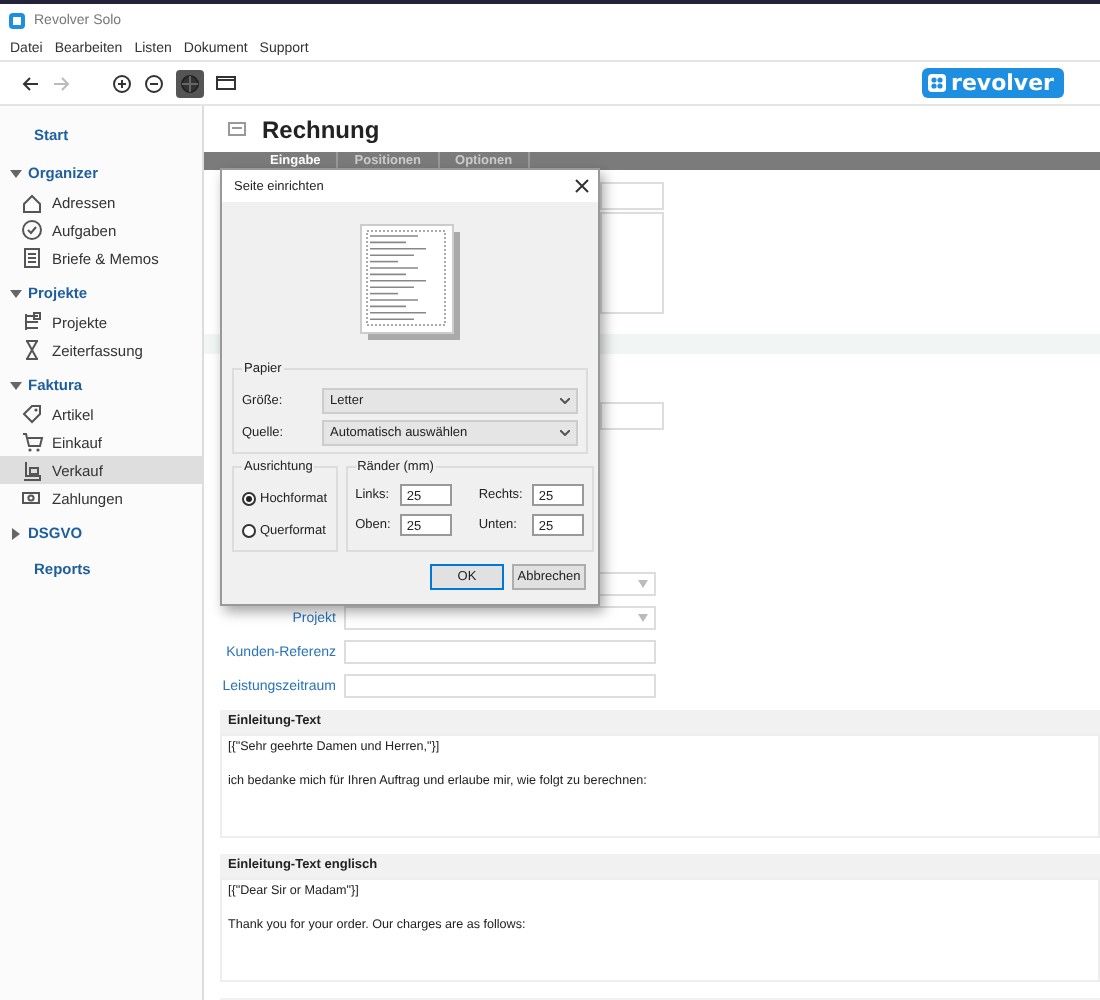  Describe the element at coordinates (321, 129) in the screenshot. I see `document-title: Rechnung` at that location.